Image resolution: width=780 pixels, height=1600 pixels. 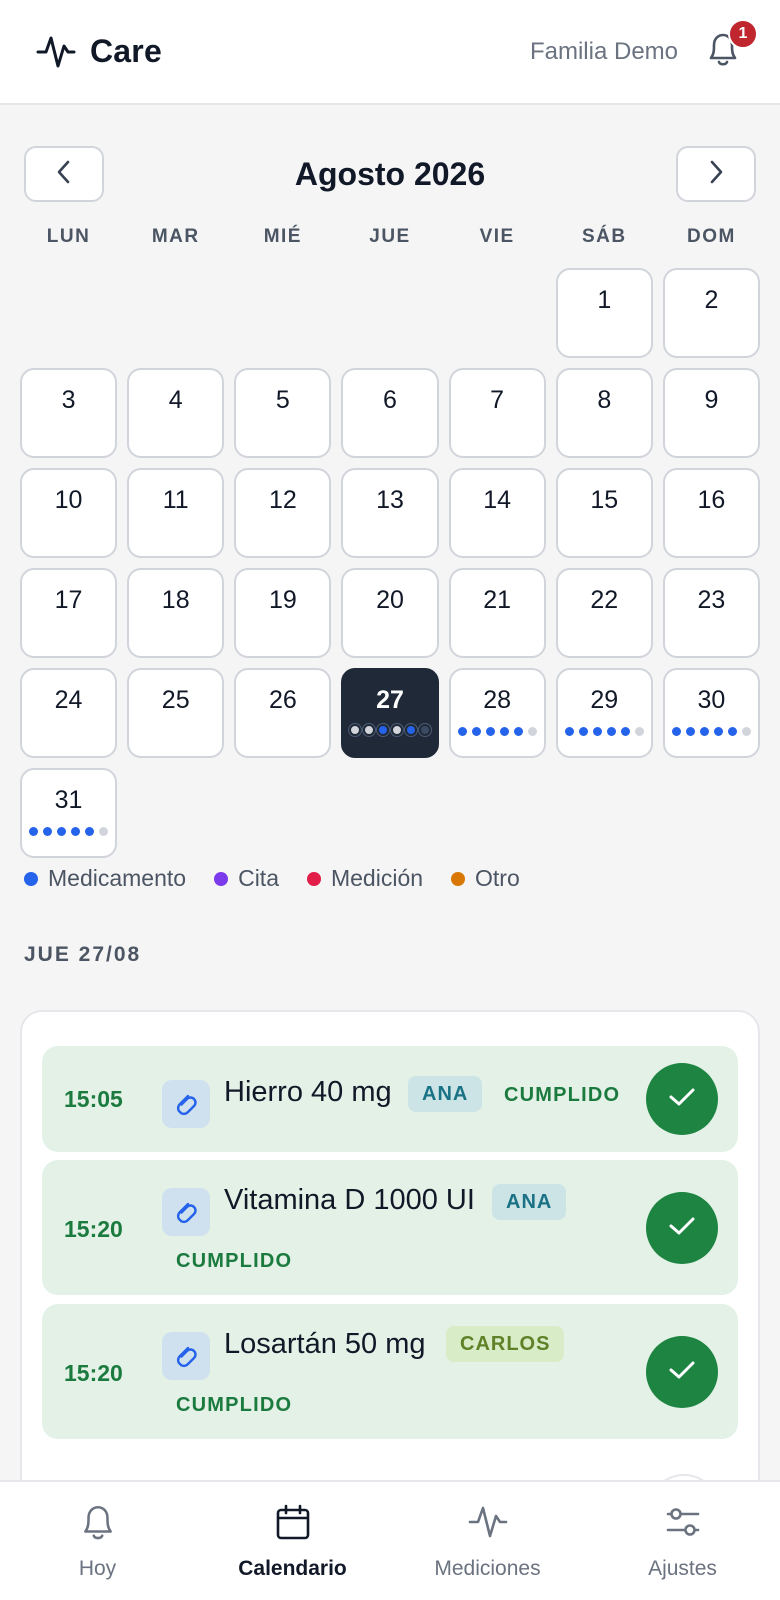 I want to click on calendar-day: 7, so click(x=497, y=413).